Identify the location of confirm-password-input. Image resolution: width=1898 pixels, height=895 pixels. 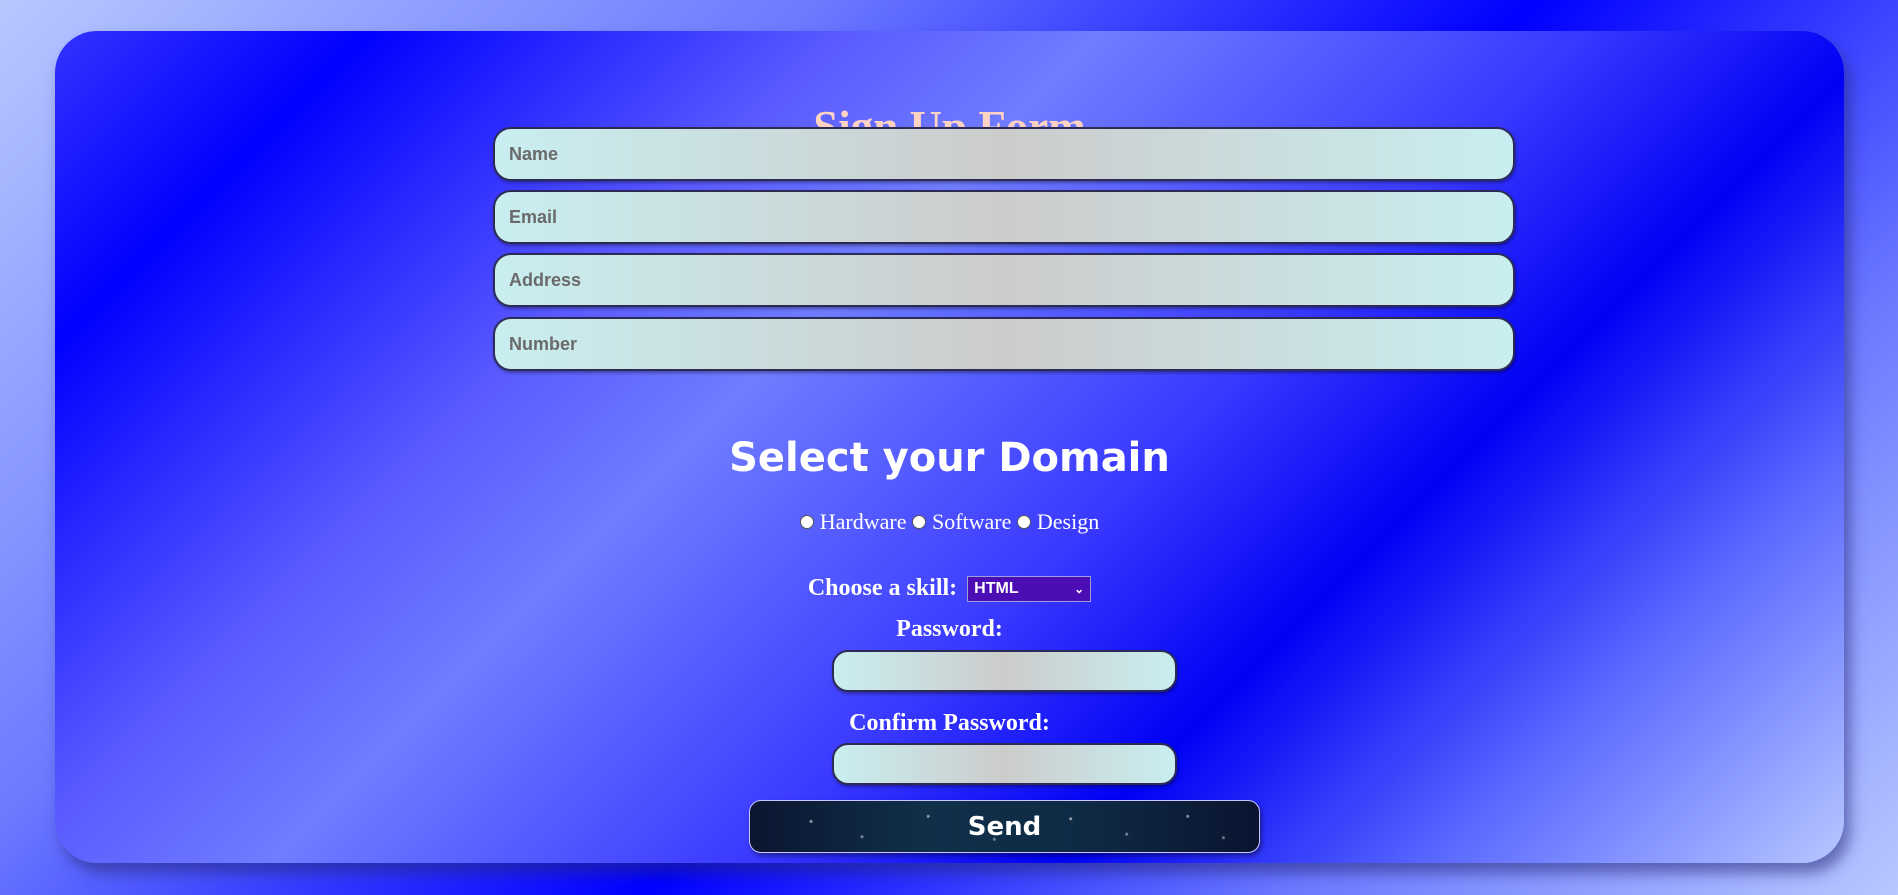
(1004, 764).